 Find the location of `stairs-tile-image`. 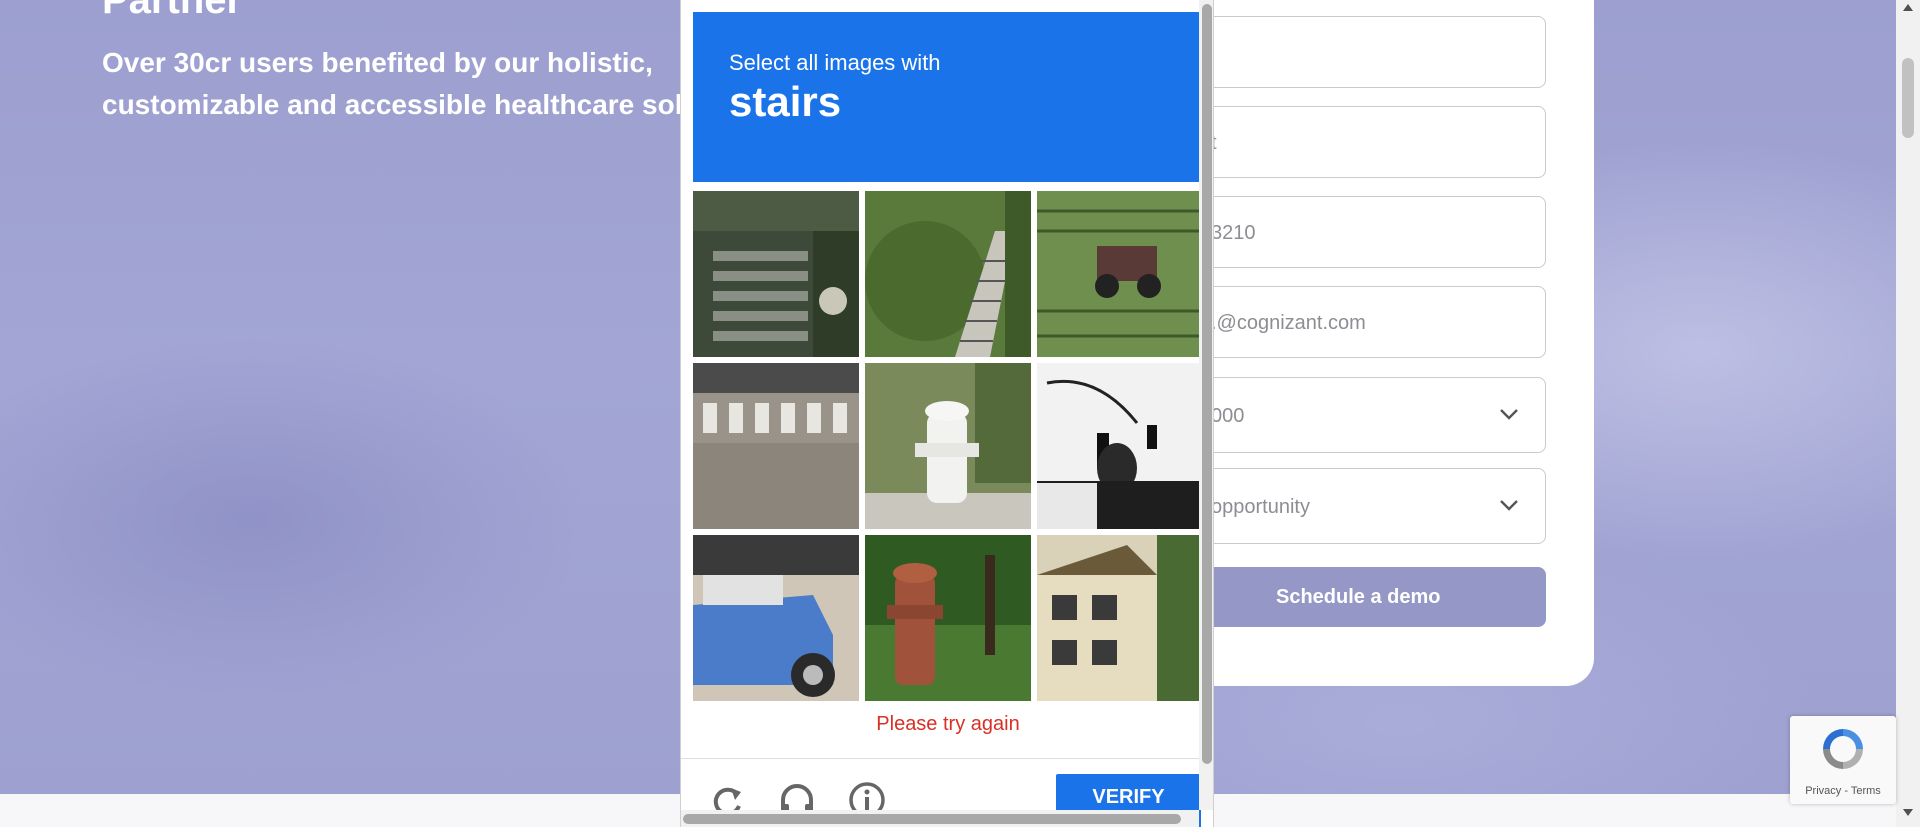

stairs-tile-image is located at coordinates (776, 274).